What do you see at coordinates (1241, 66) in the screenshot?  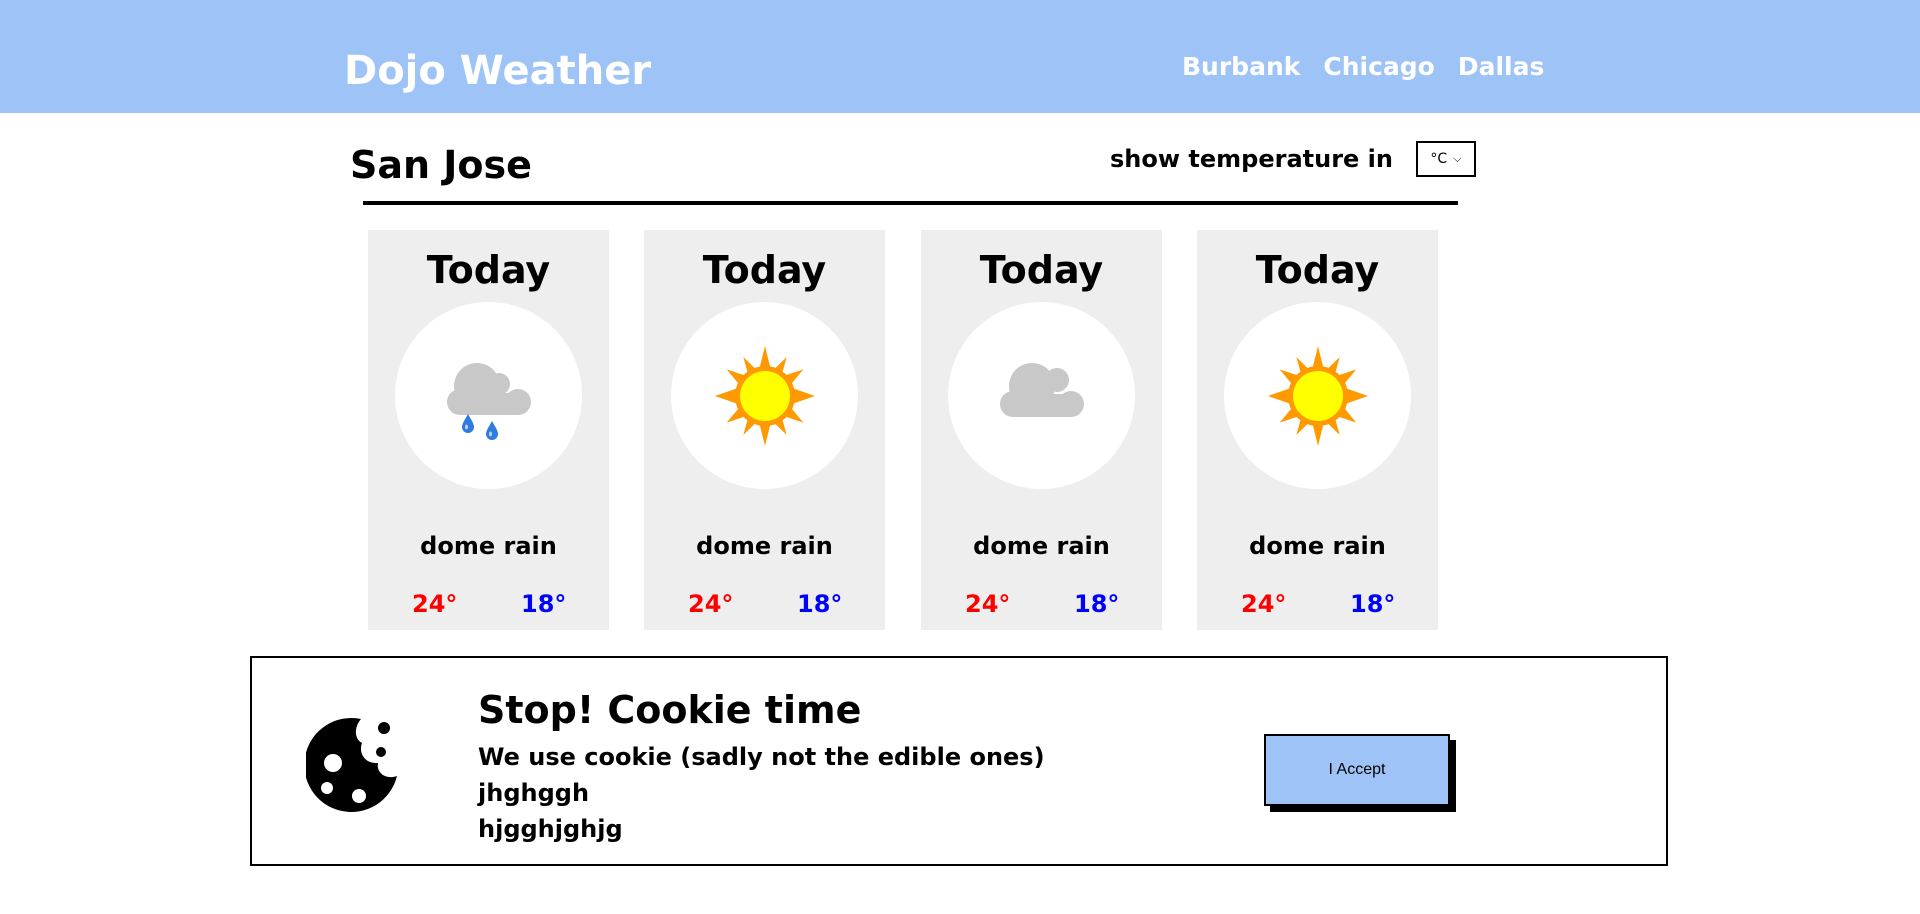 I see `nav-link-burbank: Burbank` at bounding box center [1241, 66].